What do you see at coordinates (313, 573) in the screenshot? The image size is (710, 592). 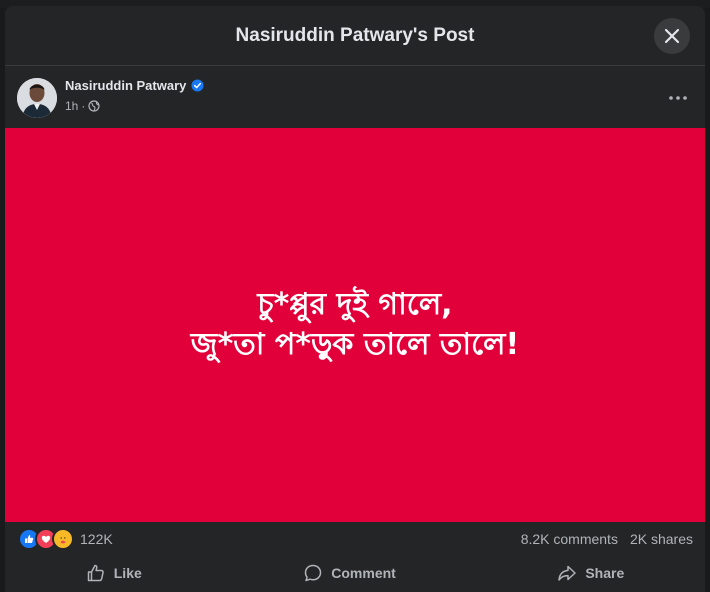 I see `comment-icon` at bounding box center [313, 573].